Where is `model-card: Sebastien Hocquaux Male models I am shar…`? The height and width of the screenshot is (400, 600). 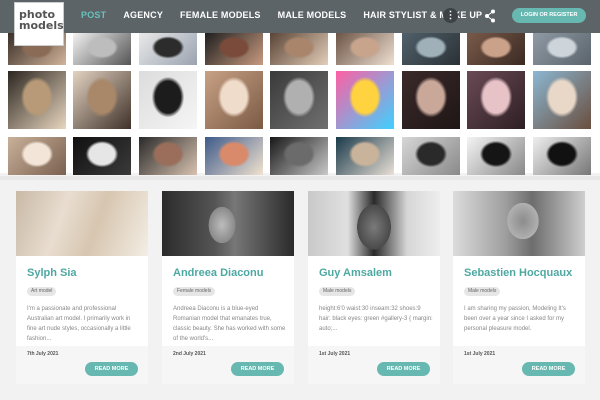 model-card: Sebastien Hocquaux Male models I am shar… is located at coordinates (519, 287).